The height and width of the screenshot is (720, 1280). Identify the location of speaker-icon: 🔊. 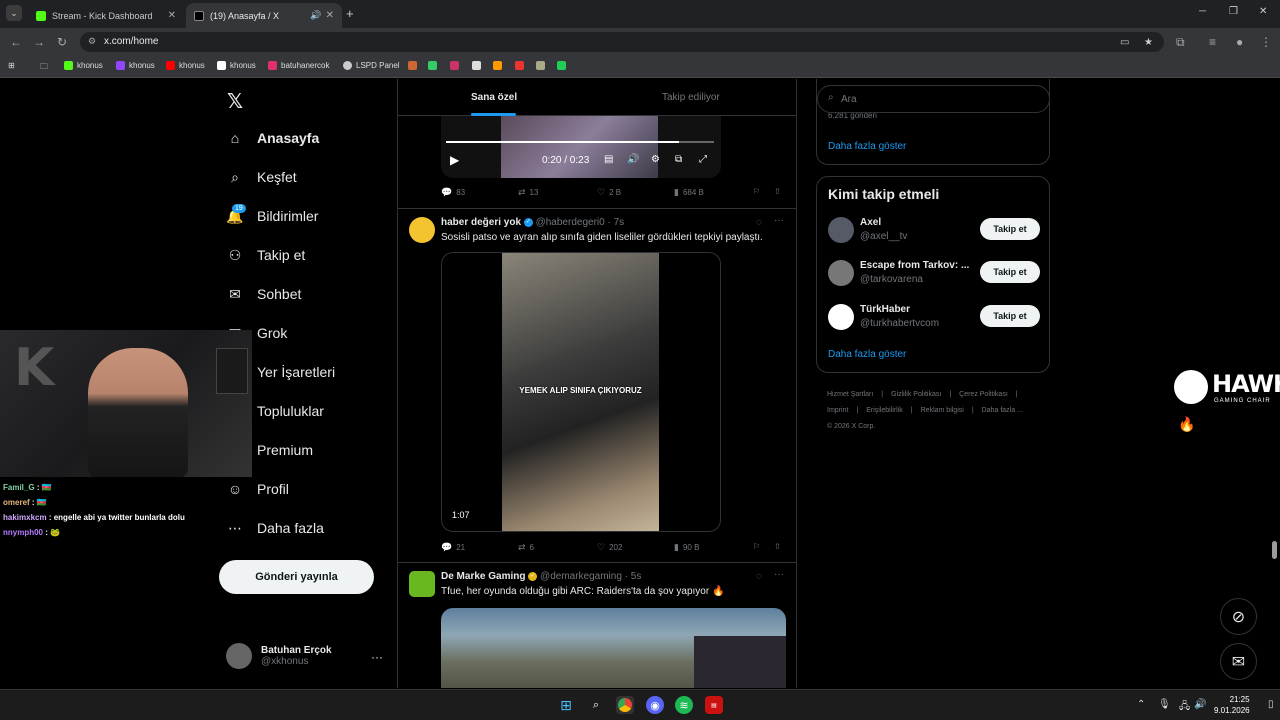
(315, 15).